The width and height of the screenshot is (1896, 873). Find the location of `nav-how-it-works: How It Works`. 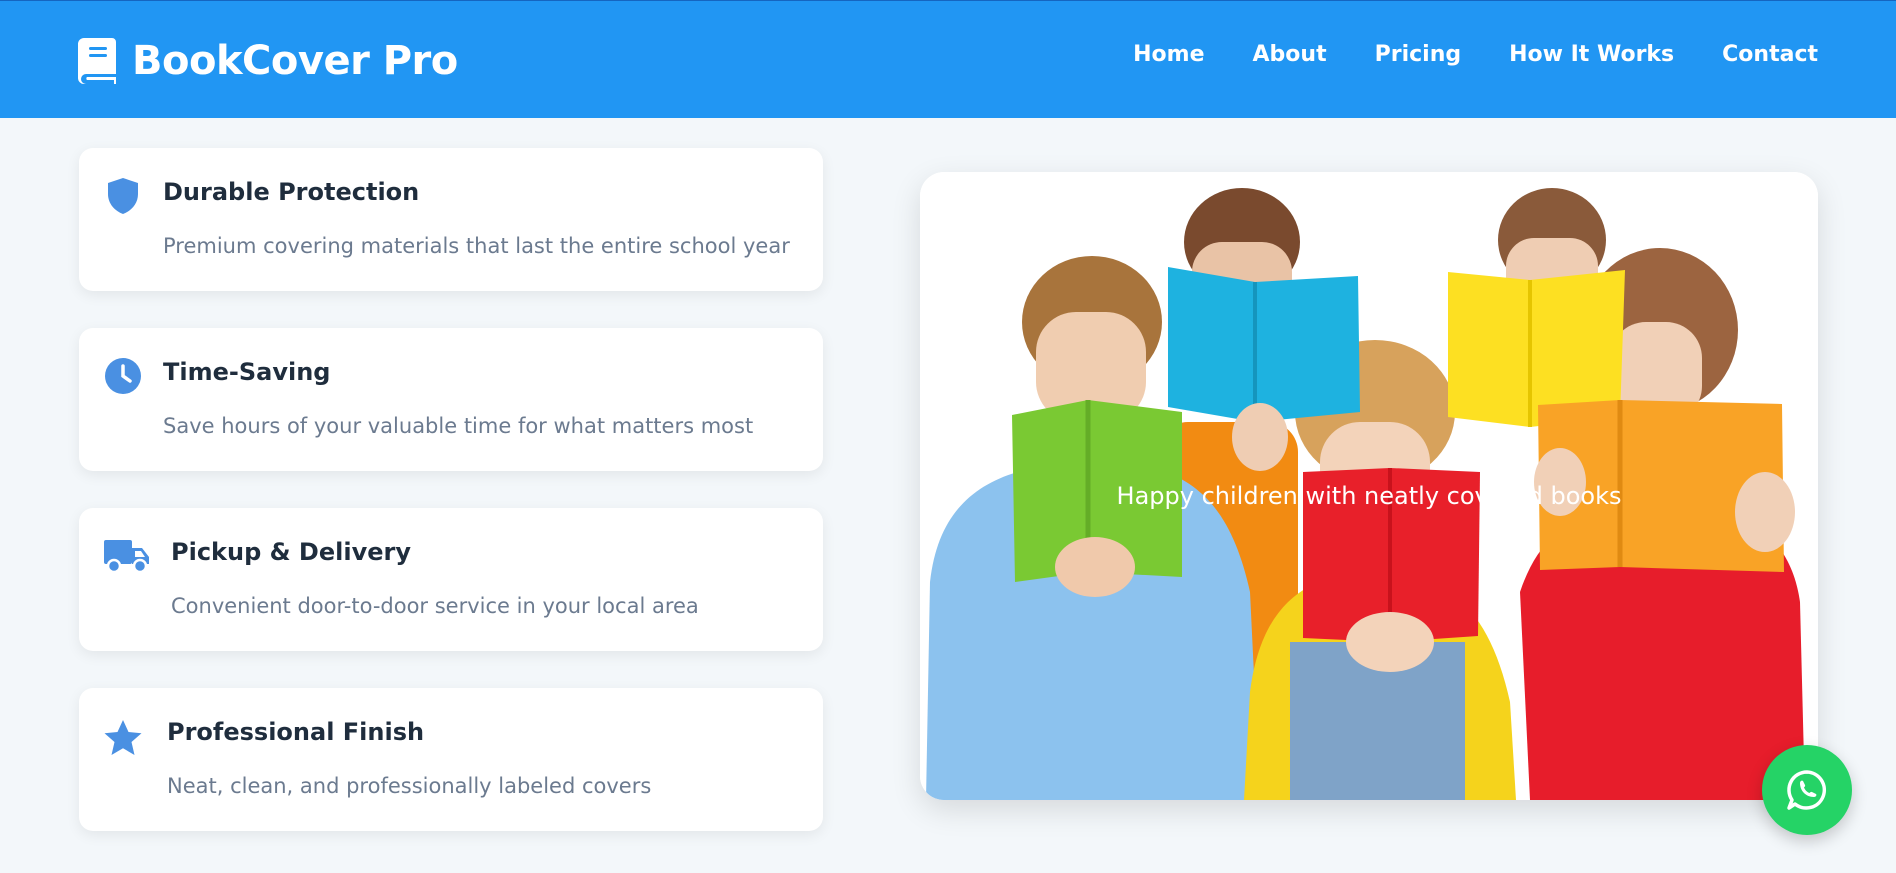

nav-how-it-works: How It Works is located at coordinates (1591, 54).